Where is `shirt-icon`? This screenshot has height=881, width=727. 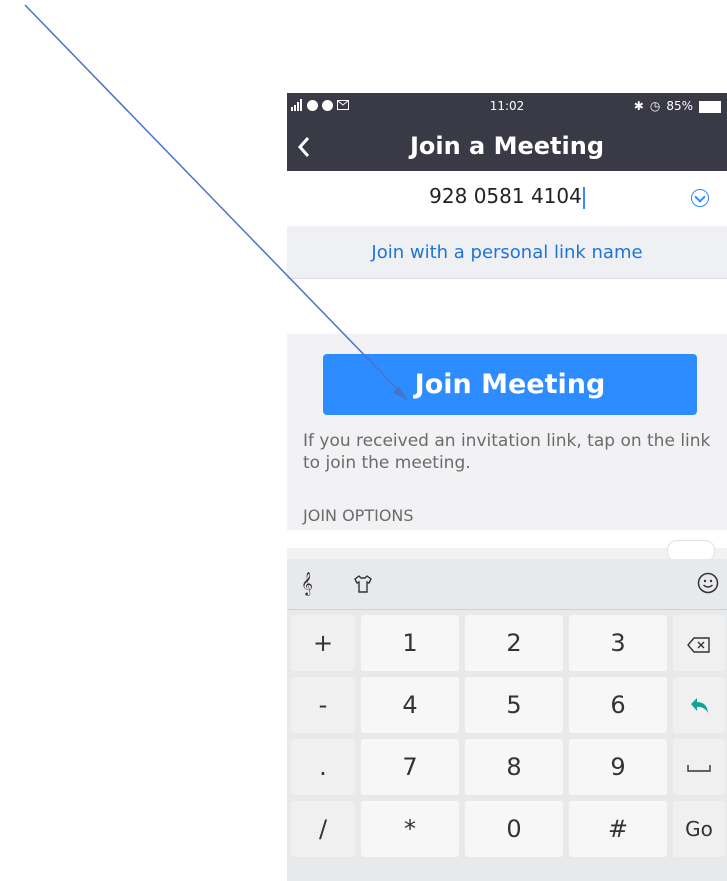
shirt-icon is located at coordinates (363, 584).